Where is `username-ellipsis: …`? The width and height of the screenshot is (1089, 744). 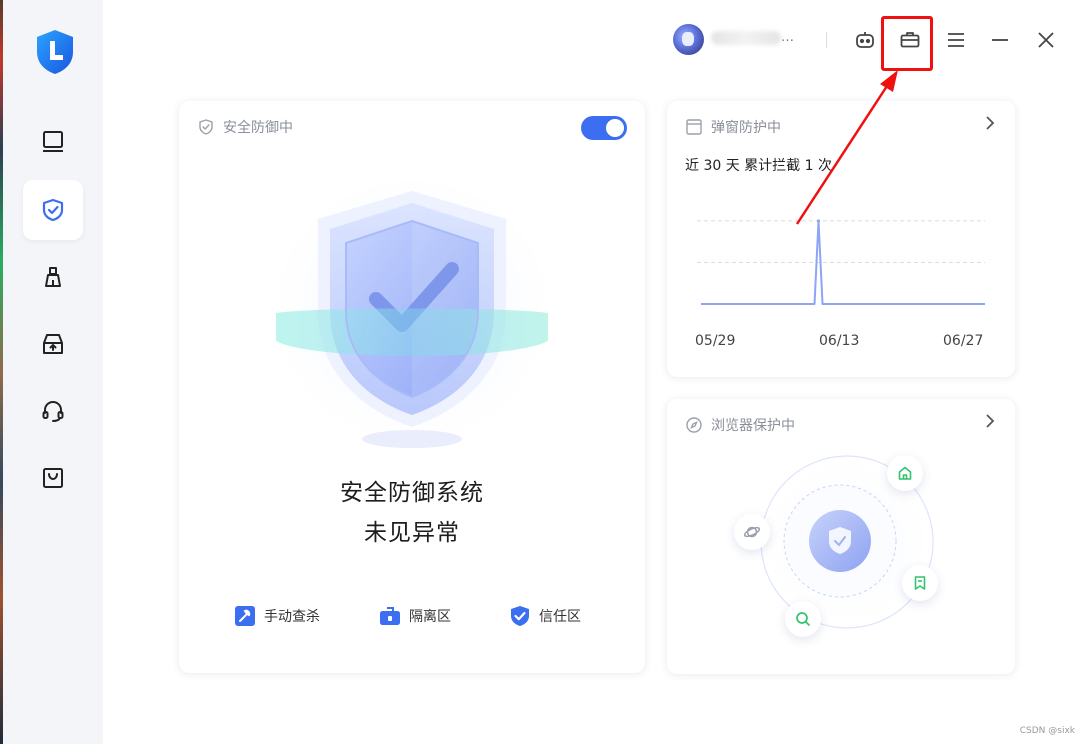
username-ellipsis: … is located at coordinates (787, 37).